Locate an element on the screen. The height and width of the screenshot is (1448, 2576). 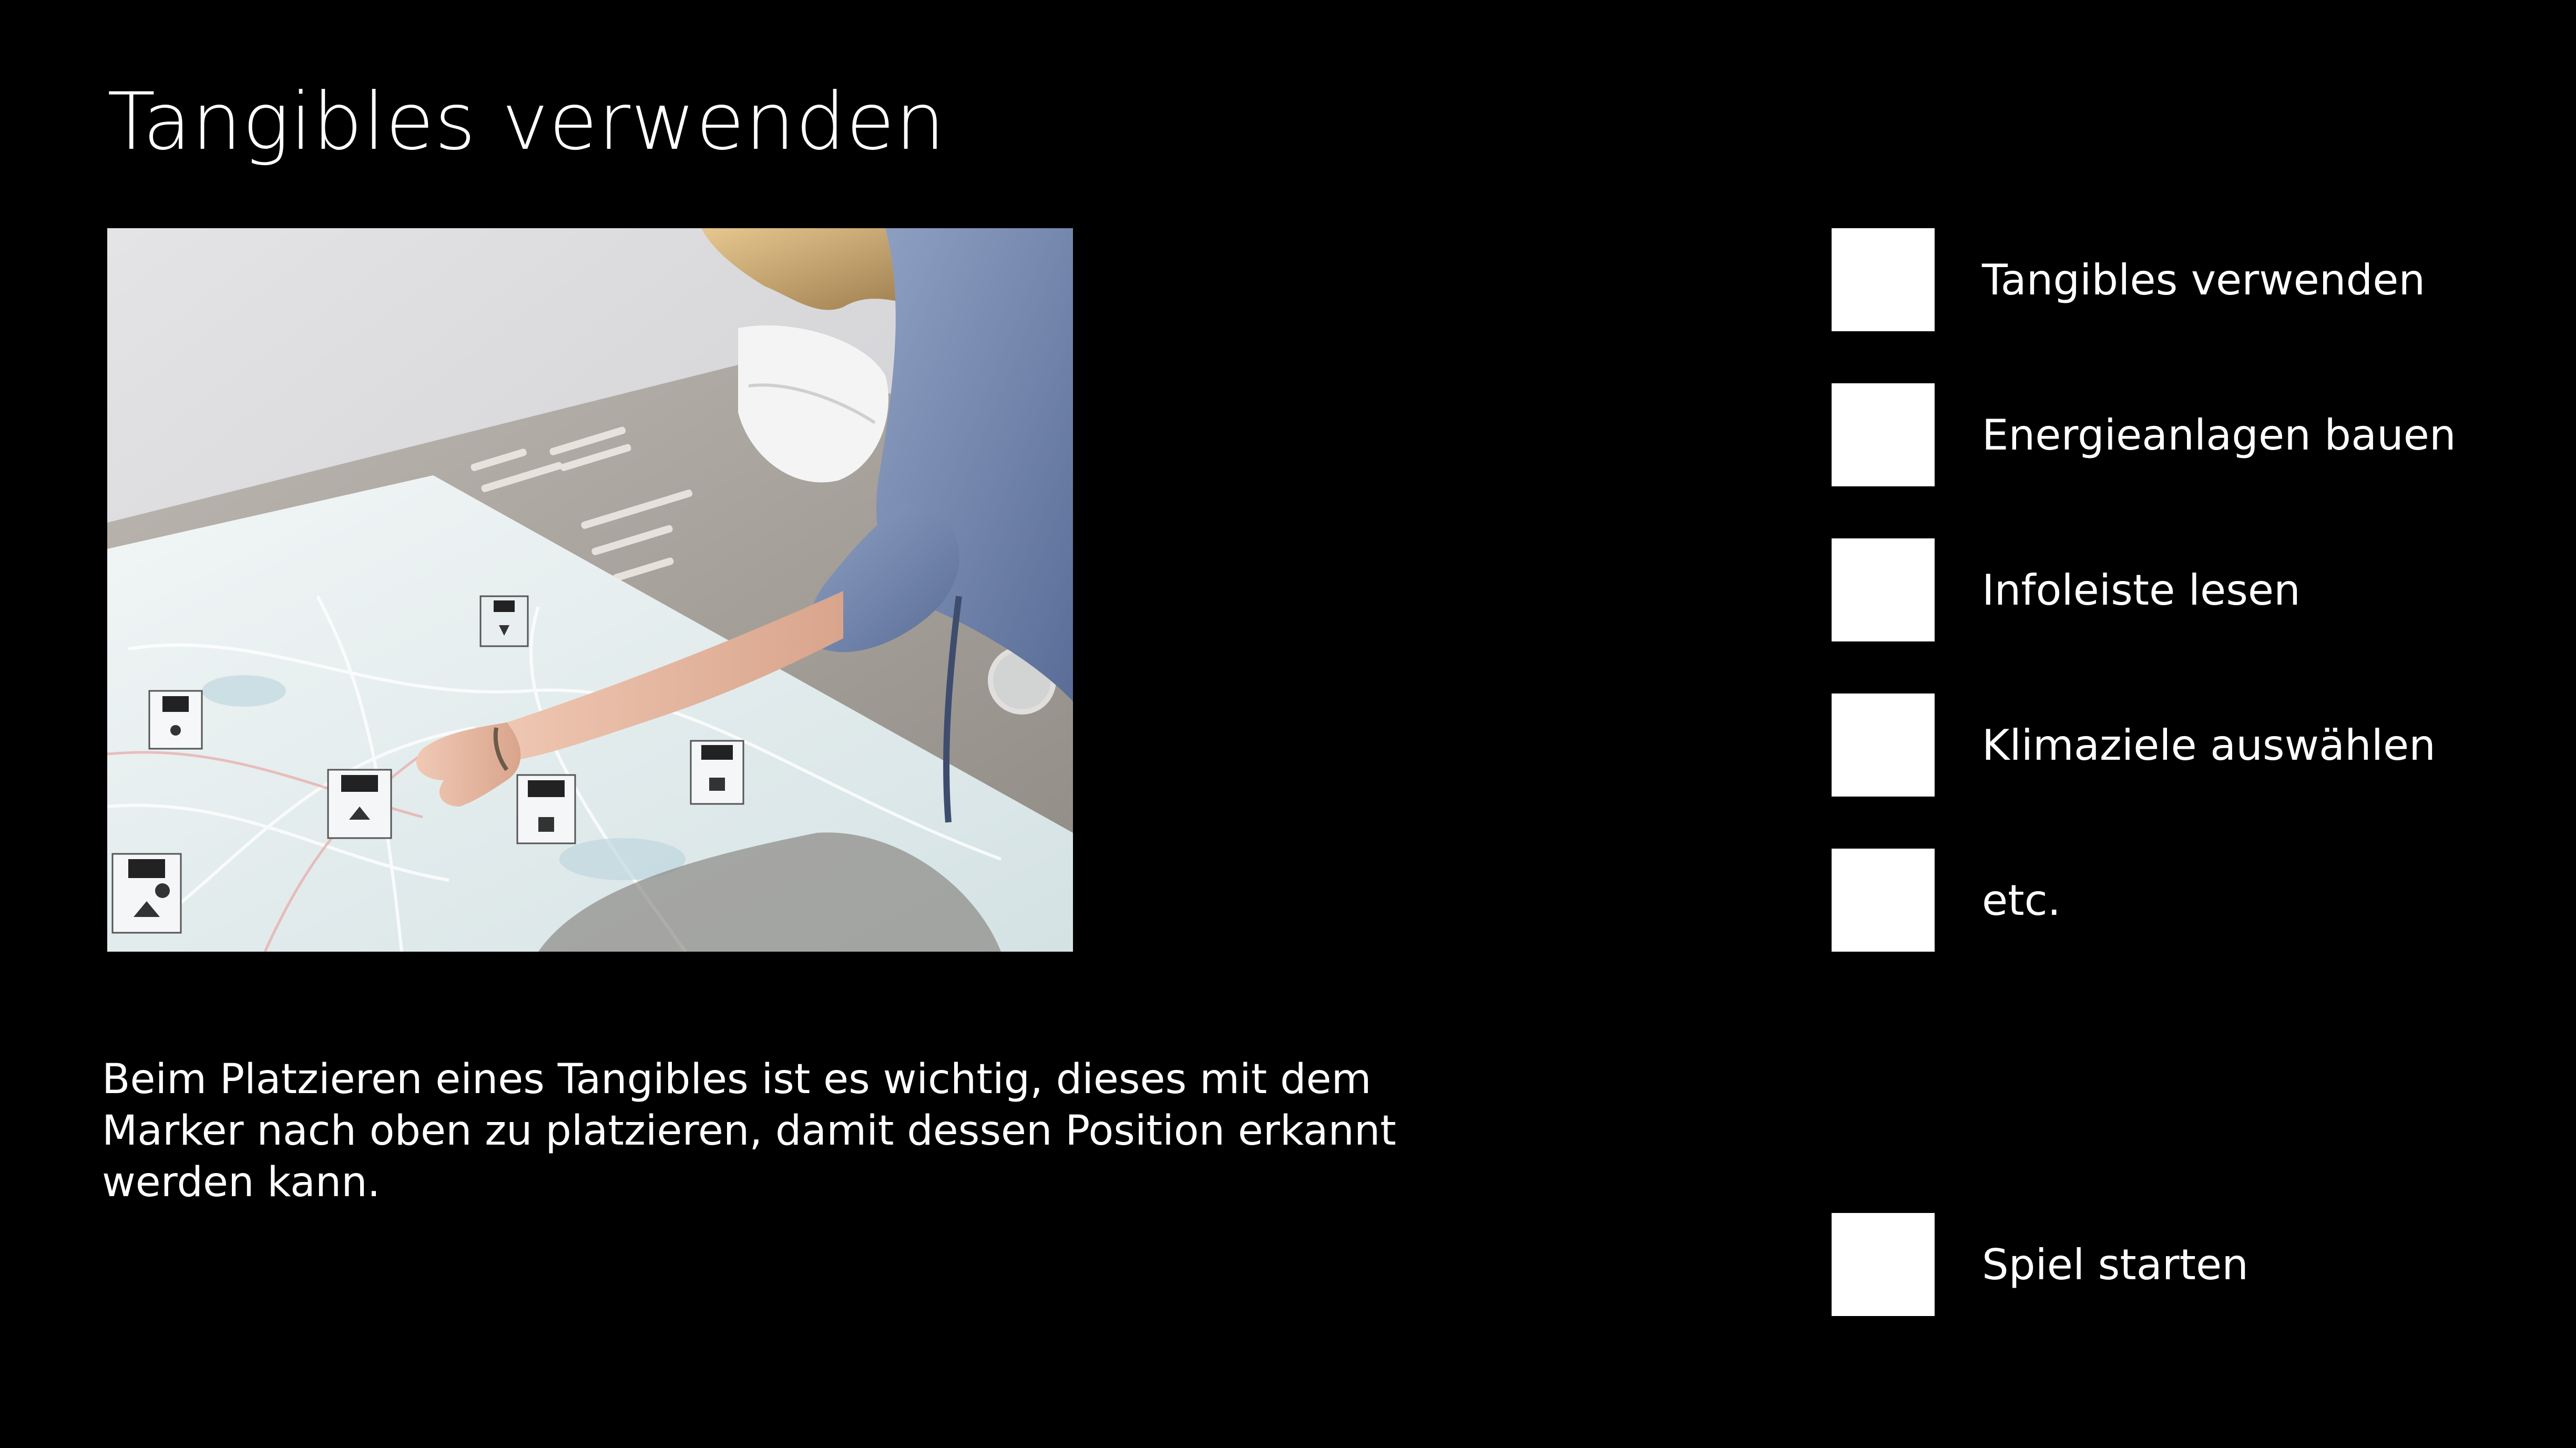
start-game-button: Spiel starten is located at coordinates (2040, 1264).